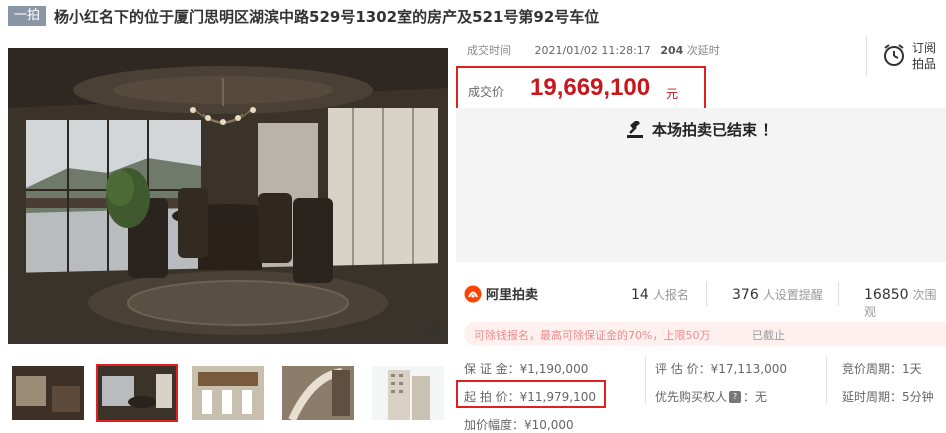 The width and height of the screenshot is (946, 433). Describe the element at coordinates (924, 48) in the screenshot. I see `subscribe-label-1: 订阅` at that location.